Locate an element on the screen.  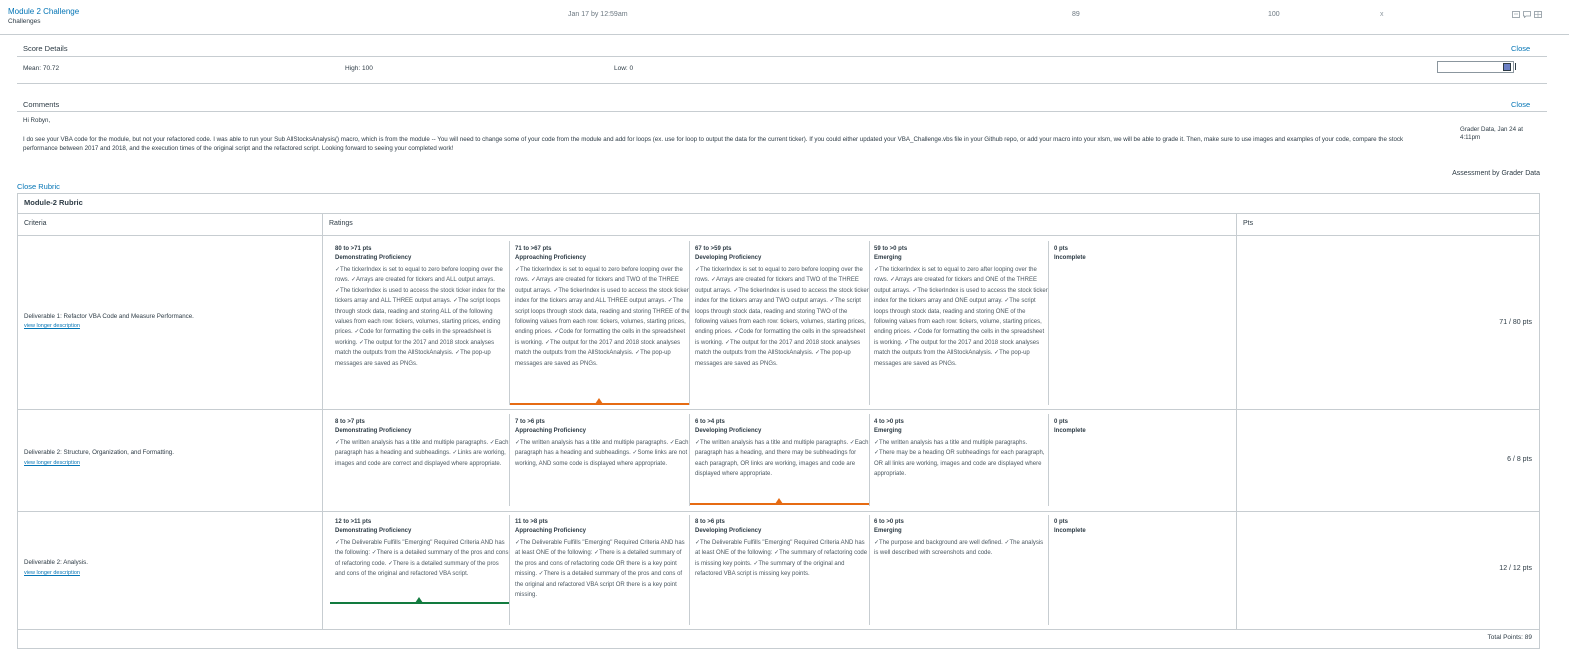
criterion-2-view-longer: view longer description is located at coordinates (52, 463).